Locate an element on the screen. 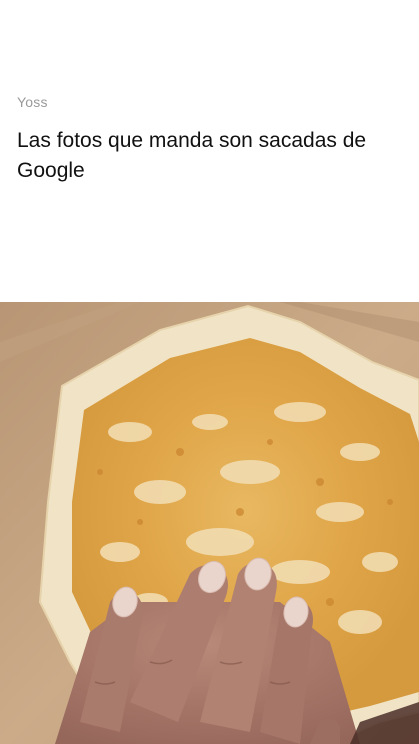  author-name: Yoss is located at coordinates (32, 102).